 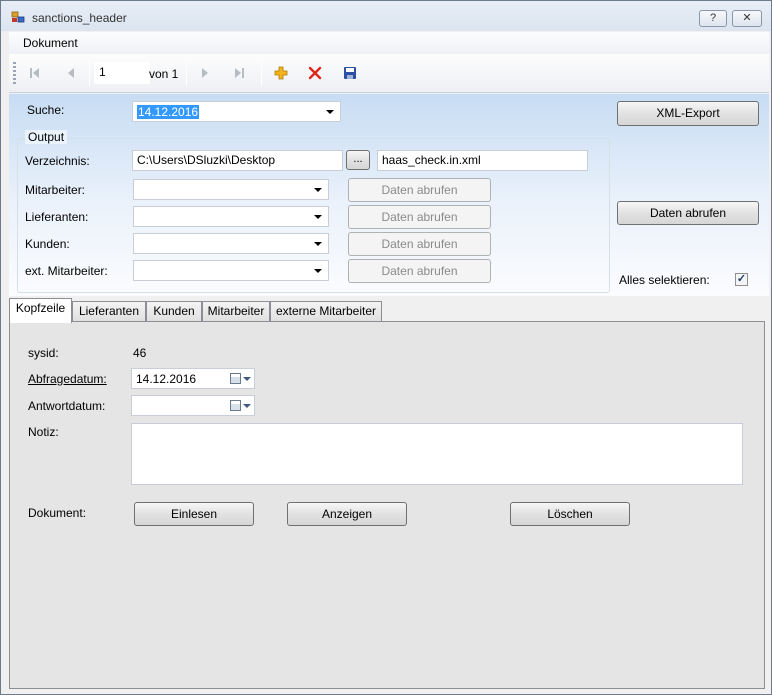 What do you see at coordinates (236, 111) in the screenshot?
I see `search-combobox: 14.12.2016` at bounding box center [236, 111].